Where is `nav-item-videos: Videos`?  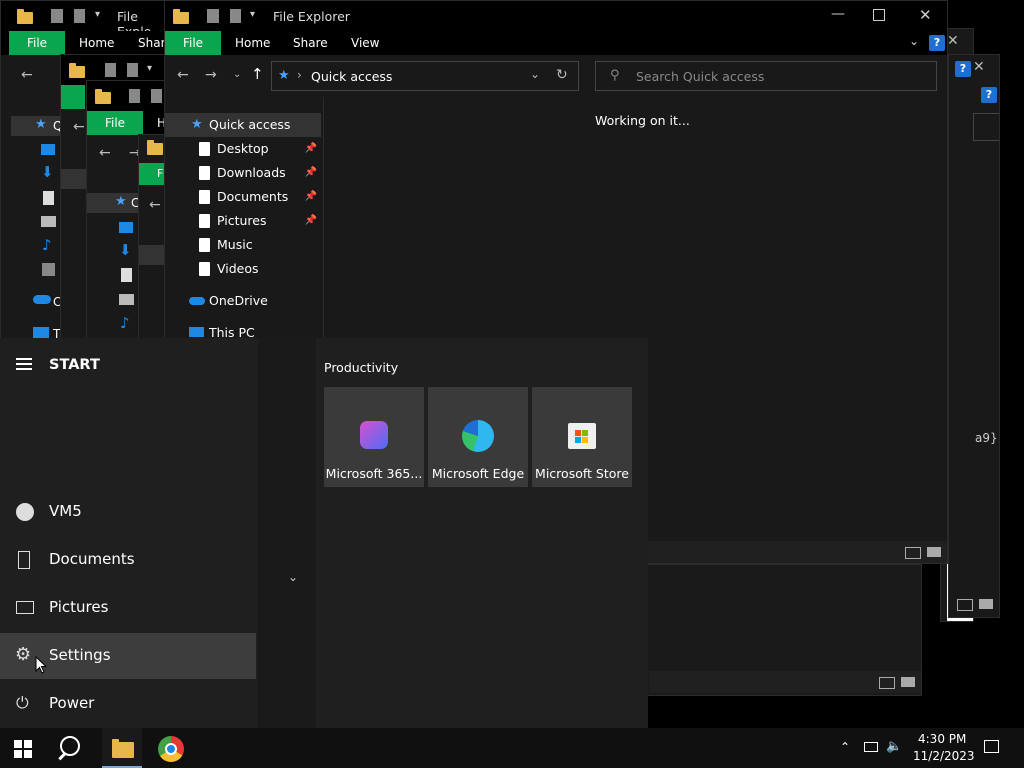
nav-item-videos: Videos is located at coordinates (243, 269).